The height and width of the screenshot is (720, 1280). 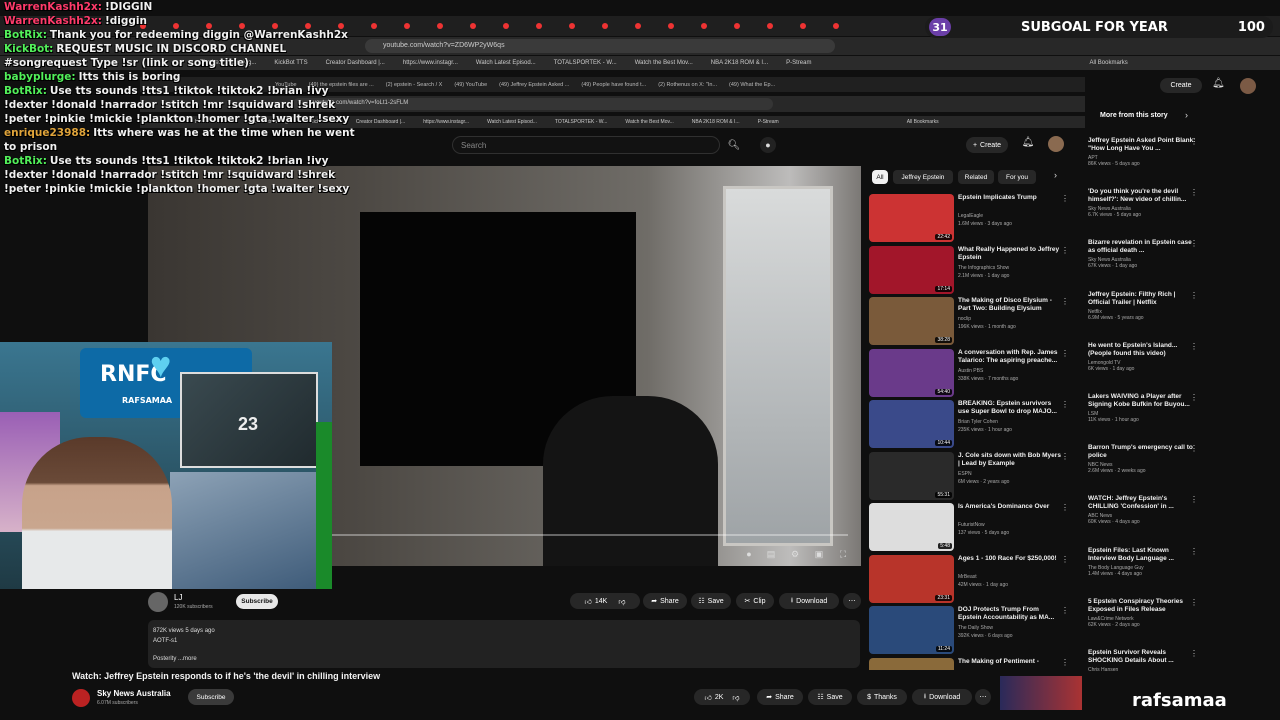 What do you see at coordinates (47, 133) in the screenshot?
I see `chat-username: enrique23988:` at bounding box center [47, 133].